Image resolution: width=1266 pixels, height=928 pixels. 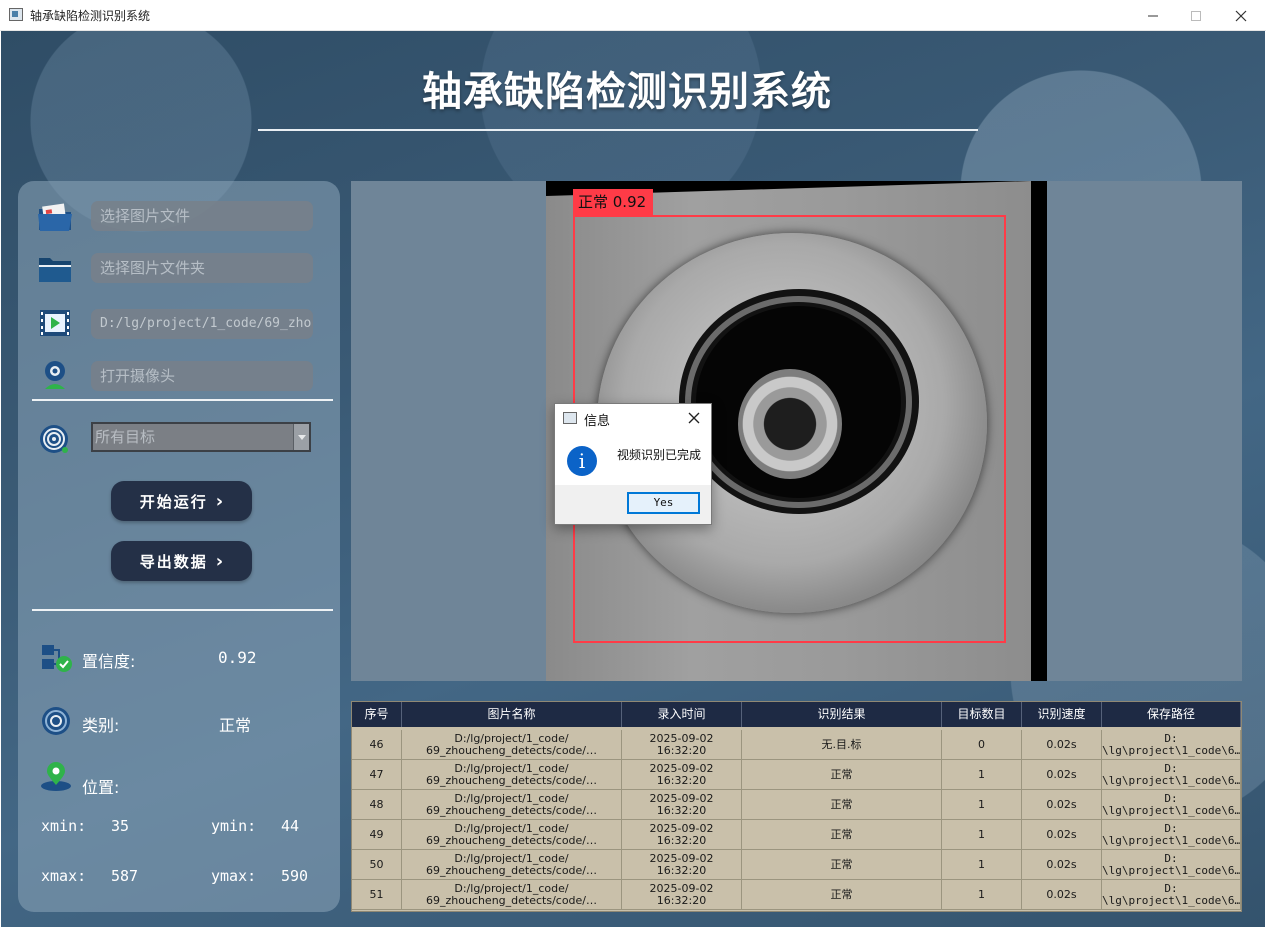 What do you see at coordinates (202, 376) in the screenshot?
I see `camera-input: 打开摄像头` at bounding box center [202, 376].